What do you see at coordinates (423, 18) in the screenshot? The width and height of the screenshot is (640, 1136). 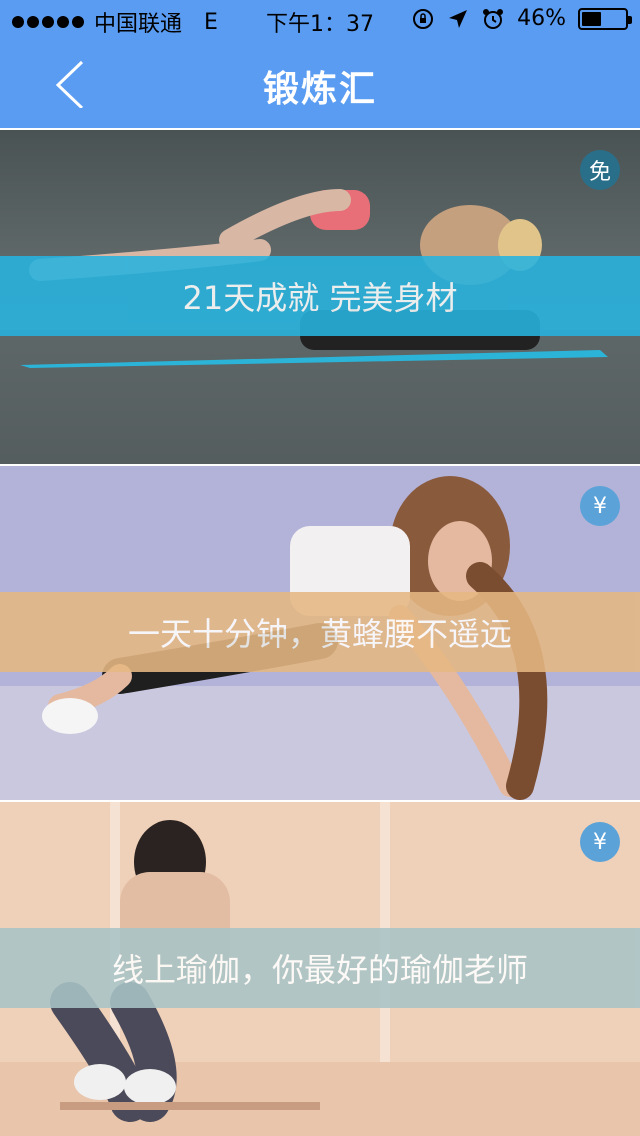 I see `orientation-lock-icon` at bounding box center [423, 18].